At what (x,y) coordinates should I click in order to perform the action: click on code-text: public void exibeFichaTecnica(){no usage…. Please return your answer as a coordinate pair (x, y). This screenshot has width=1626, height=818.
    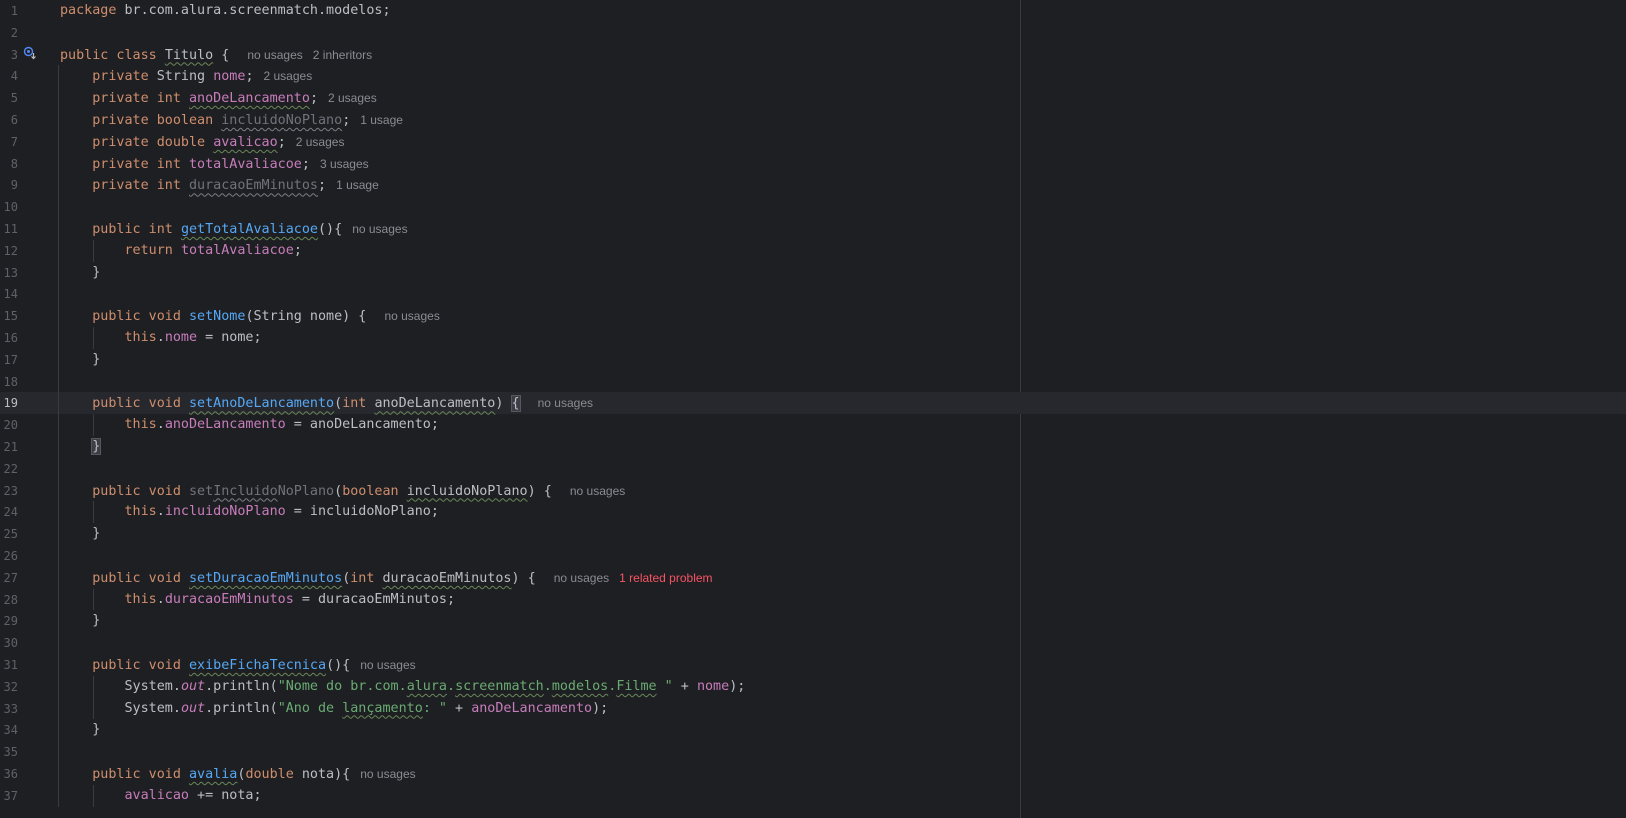
    Looking at the image, I should click on (237, 665).